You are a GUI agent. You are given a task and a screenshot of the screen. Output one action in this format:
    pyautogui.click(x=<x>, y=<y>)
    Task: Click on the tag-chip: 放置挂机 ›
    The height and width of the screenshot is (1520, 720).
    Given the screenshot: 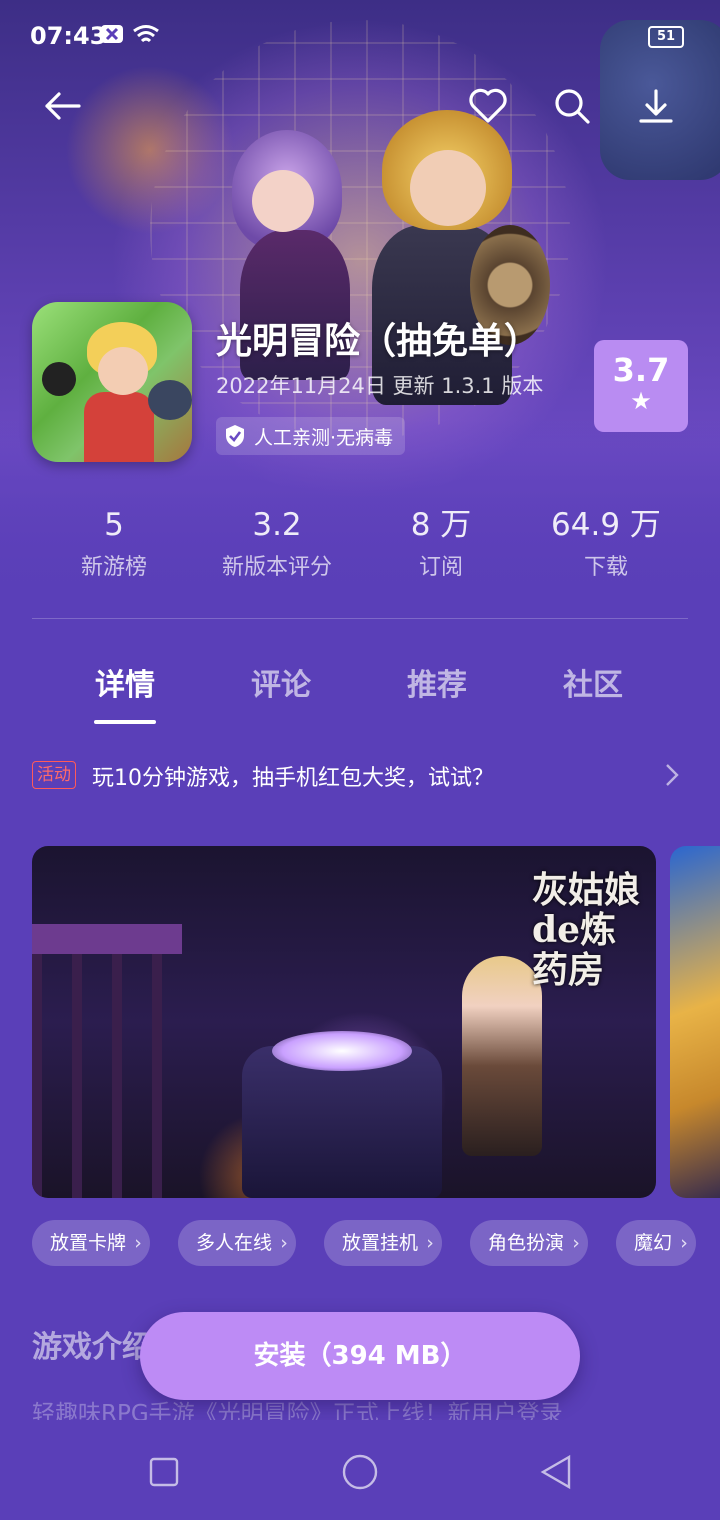 What is the action you would take?
    pyautogui.click(x=383, y=1243)
    